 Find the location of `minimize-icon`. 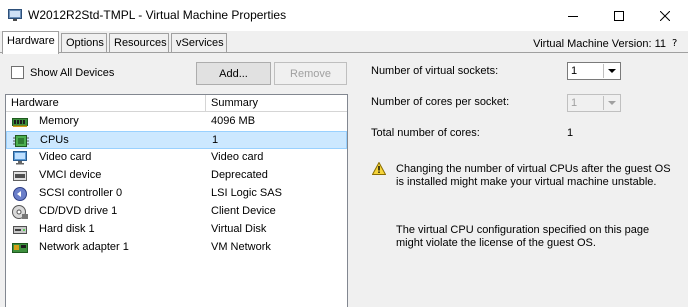

minimize-icon is located at coordinates (573, 16).